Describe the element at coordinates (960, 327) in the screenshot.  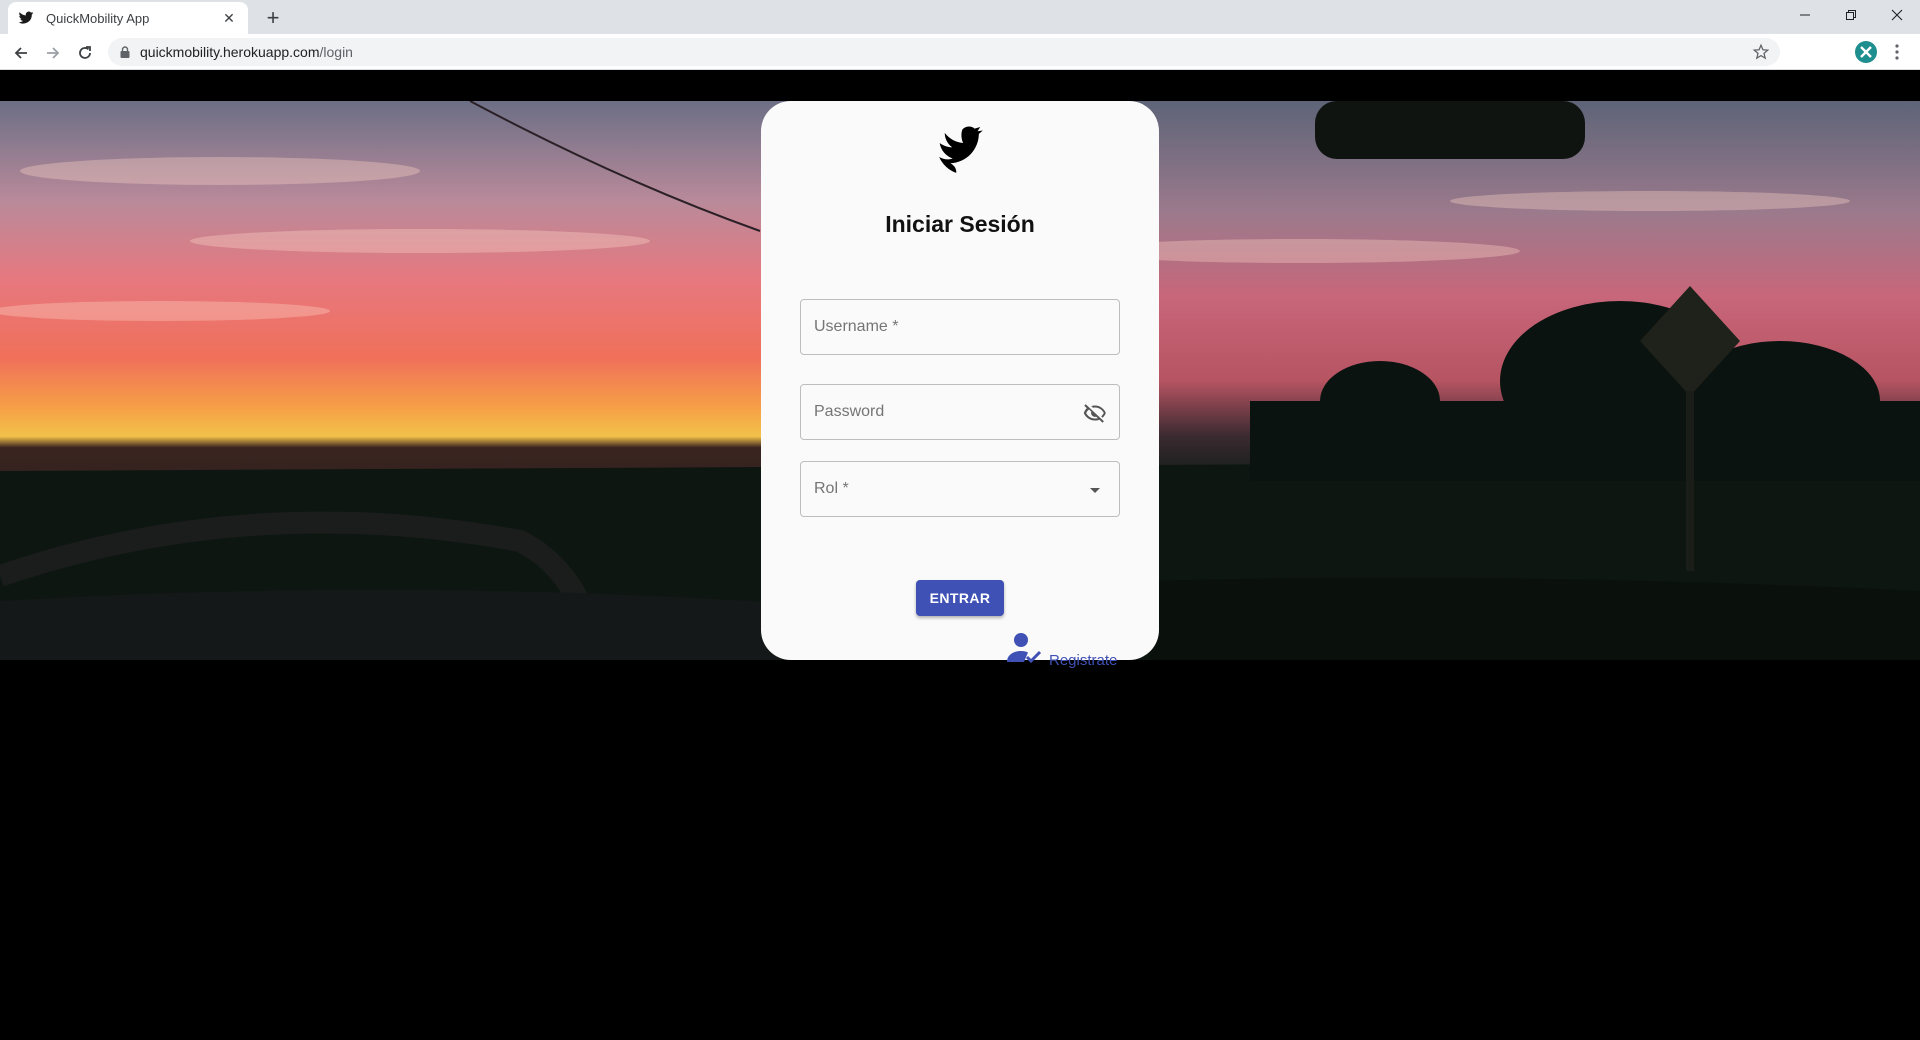
I see `username-field: Username *` at that location.